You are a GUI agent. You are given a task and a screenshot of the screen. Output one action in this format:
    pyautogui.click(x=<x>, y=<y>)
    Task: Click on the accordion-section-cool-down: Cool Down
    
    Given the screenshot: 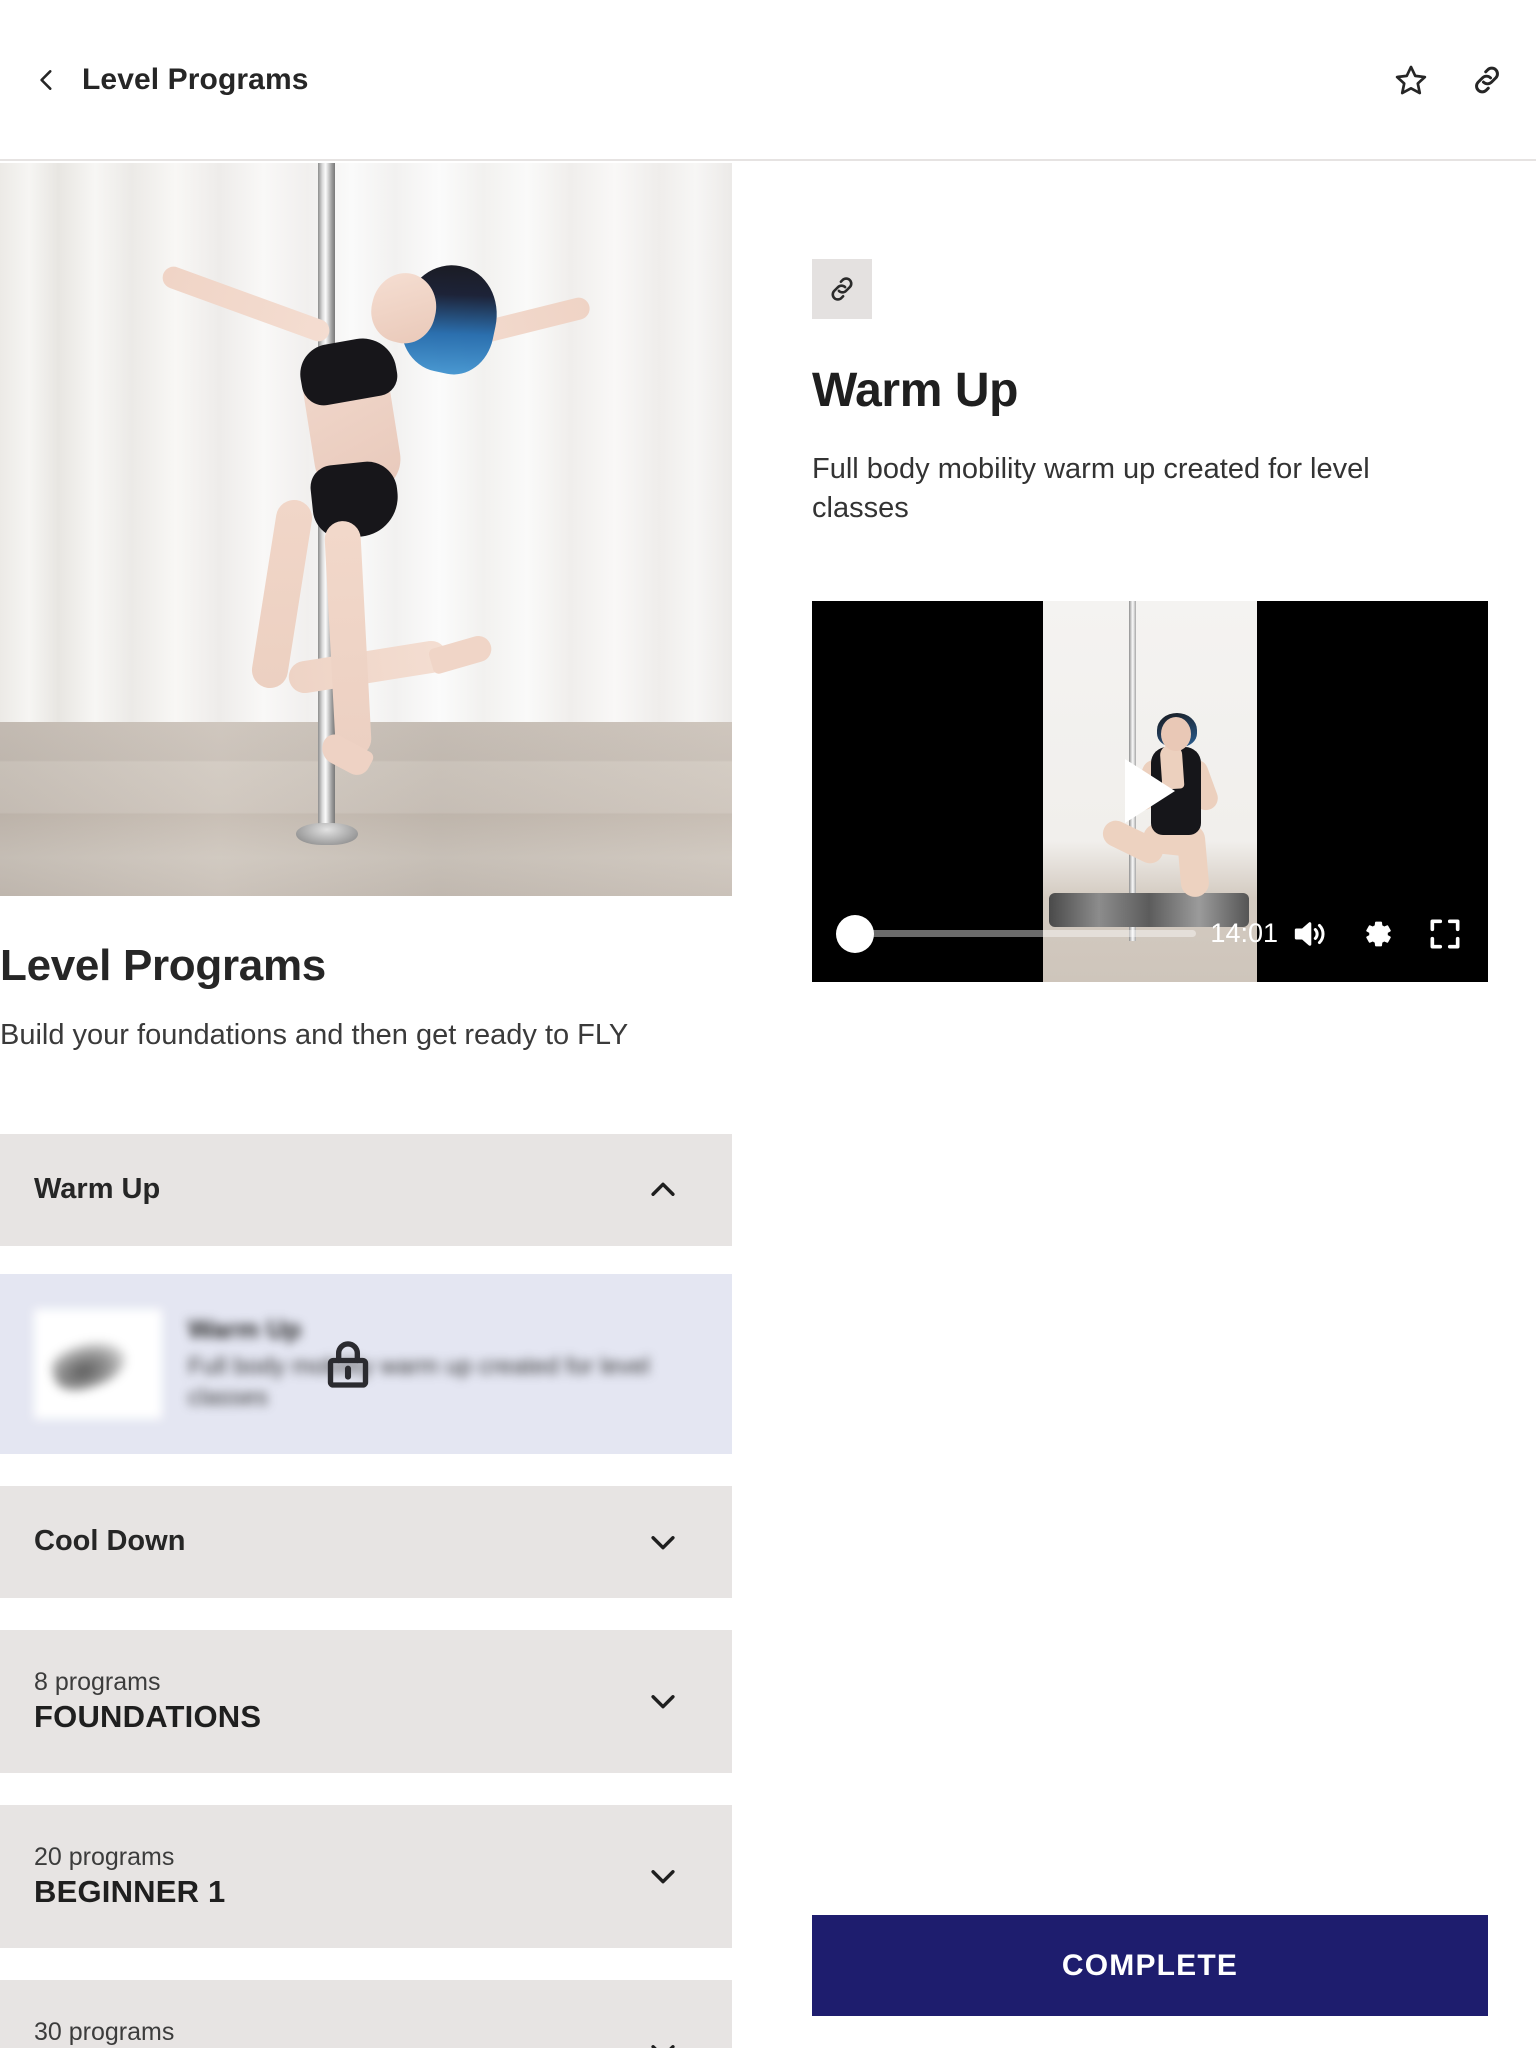 What is the action you would take?
    pyautogui.click(x=366, y=1541)
    